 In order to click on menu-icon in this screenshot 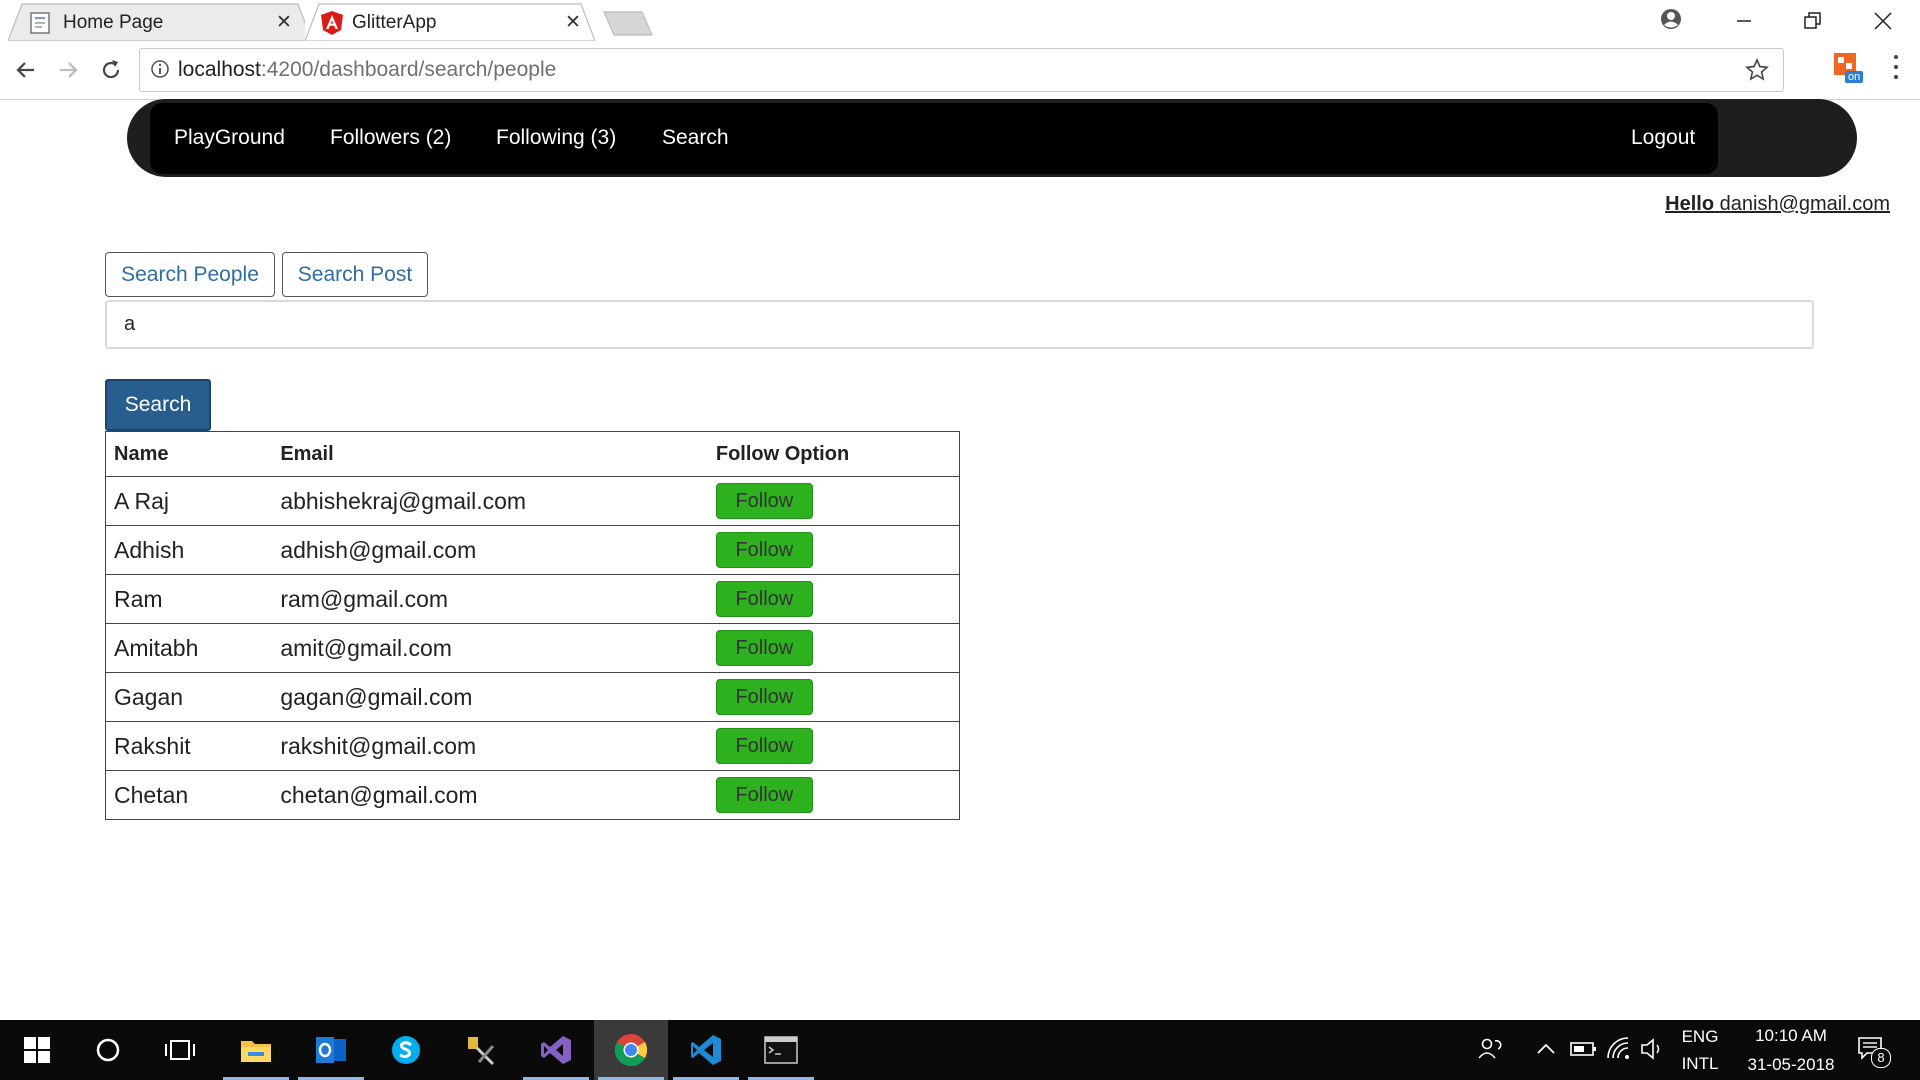, I will do `click(1896, 68)`.